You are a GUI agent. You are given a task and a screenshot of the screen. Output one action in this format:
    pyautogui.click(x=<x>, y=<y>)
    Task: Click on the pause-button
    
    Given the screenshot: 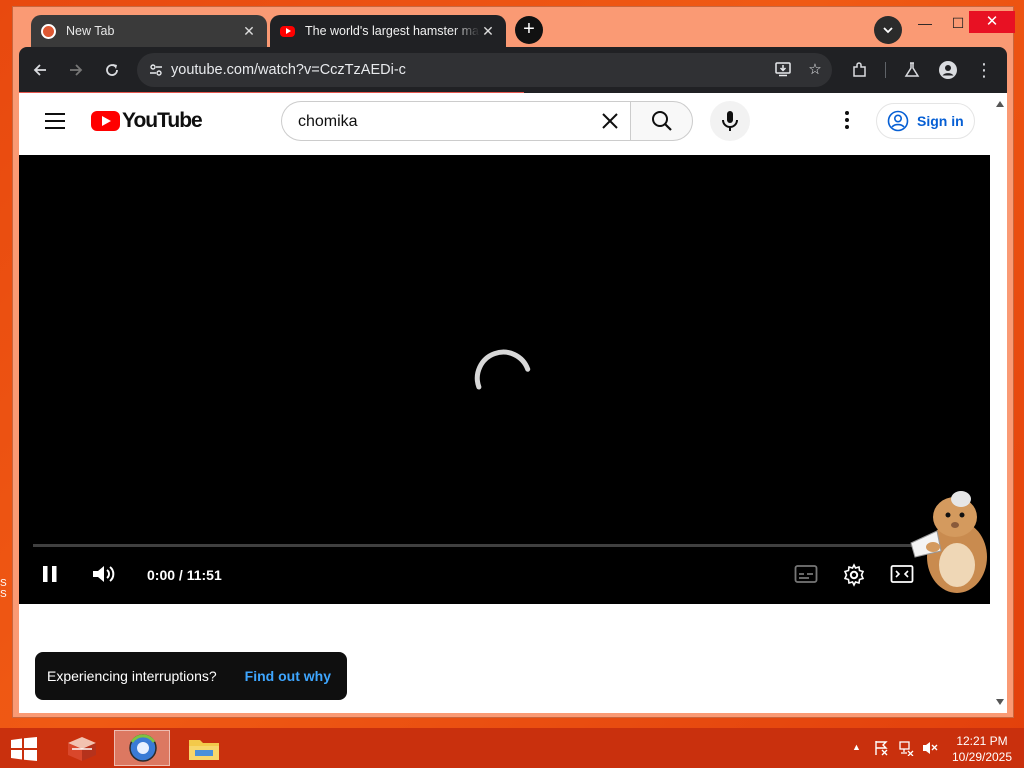 What is the action you would take?
    pyautogui.click(x=50, y=576)
    